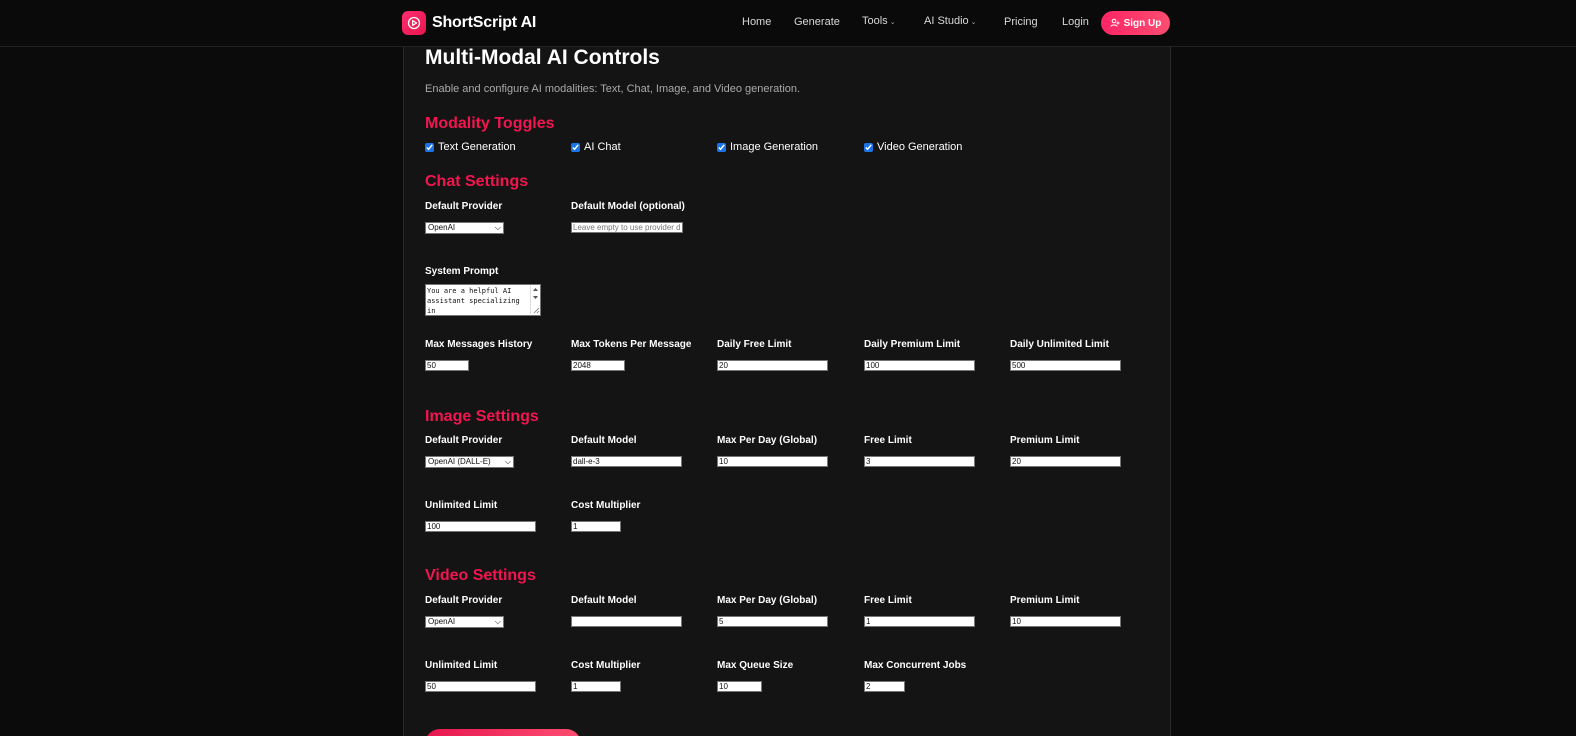  I want to click on max-concurrent-jobs-label: Max Concurrent Jobs, so click(915, 665).